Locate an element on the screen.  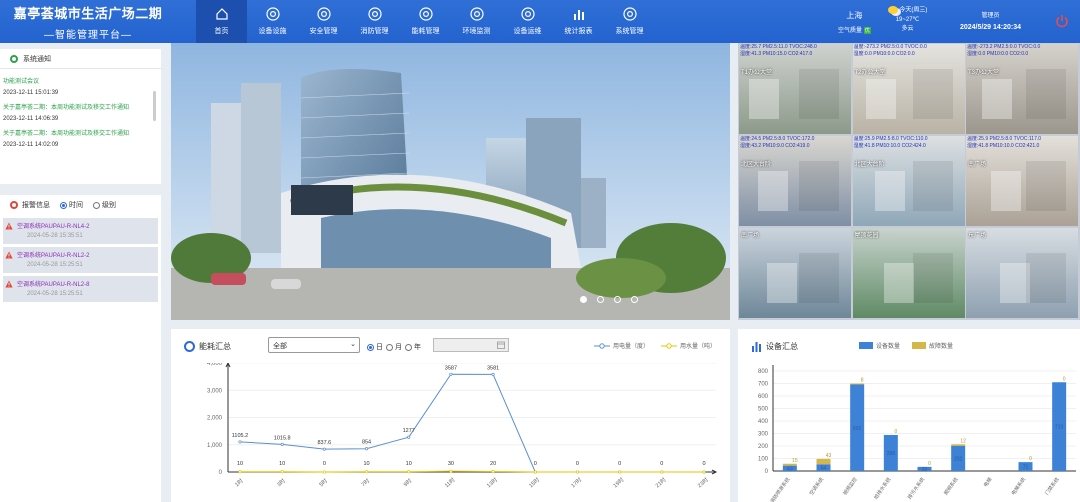
legend-water: 用水量（吨） is located at coordinates (688, 345).